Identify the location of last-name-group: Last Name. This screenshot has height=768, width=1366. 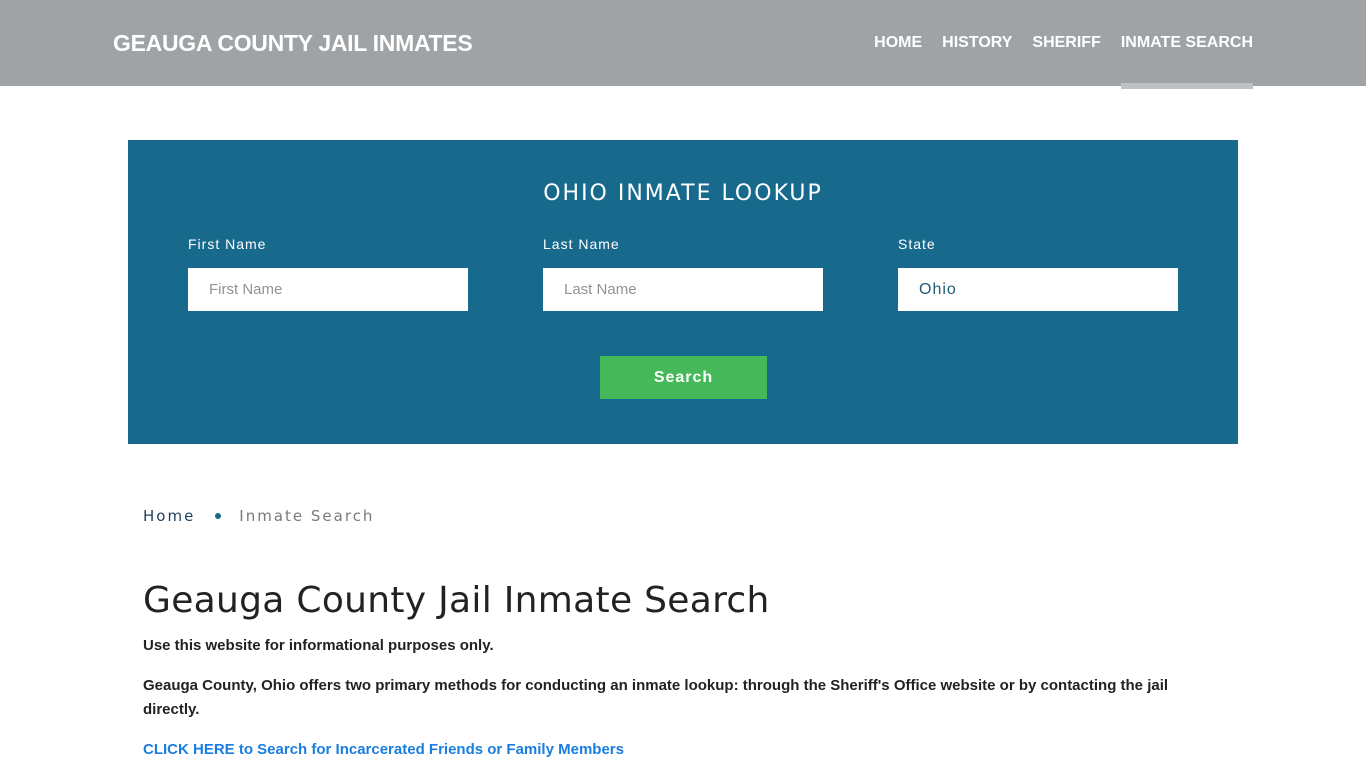
(683, 273).